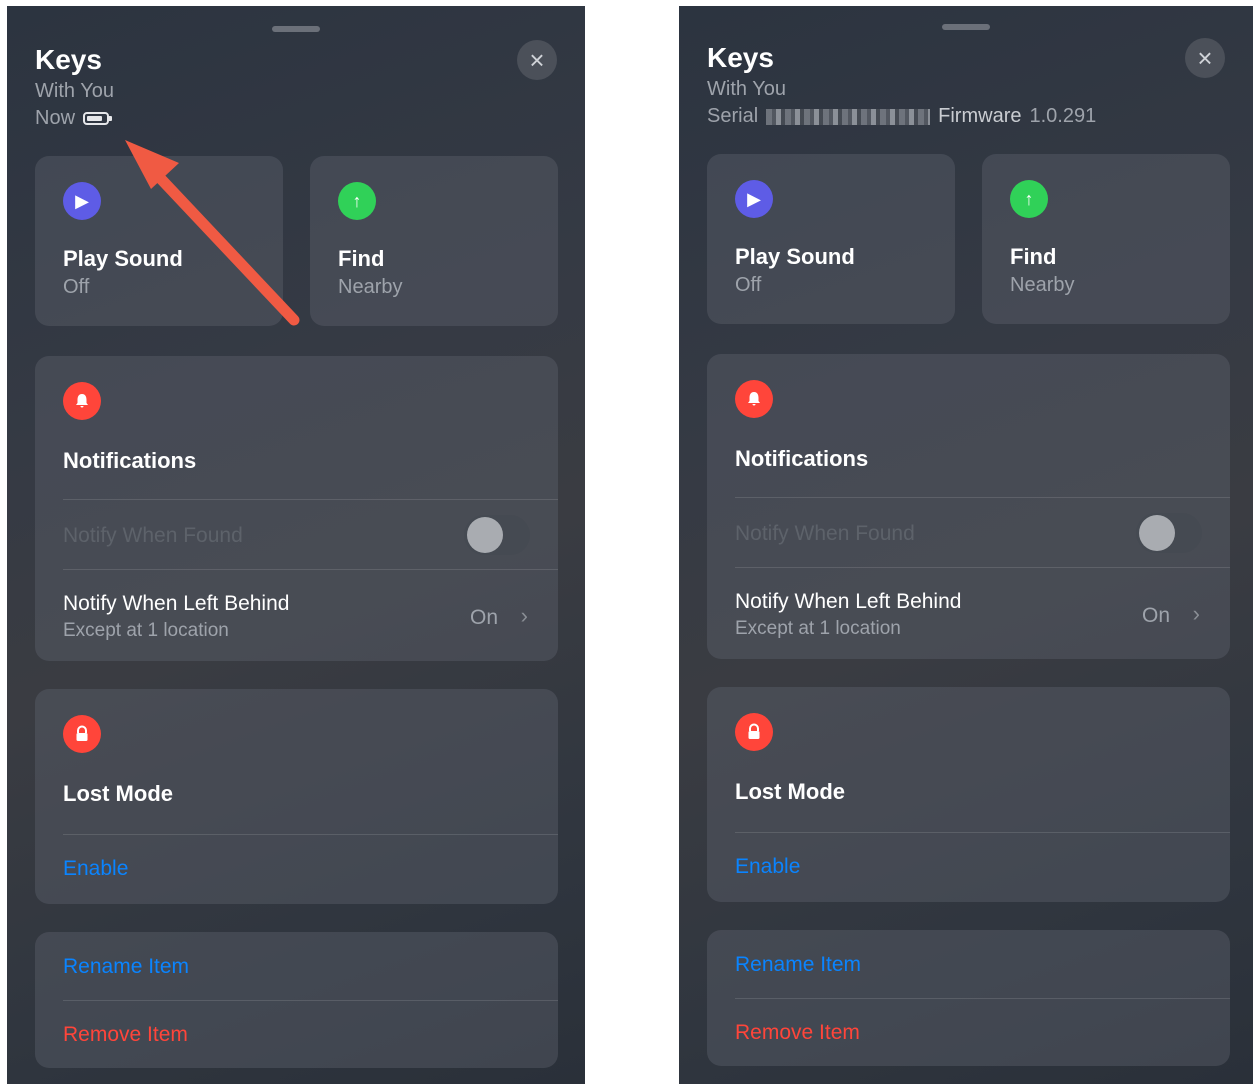  What do you see at coordinates (831, 239) in the screenshot?
I see `play-sound-tile: ▶ Play Sound Off` at bounding box center [831, 239].